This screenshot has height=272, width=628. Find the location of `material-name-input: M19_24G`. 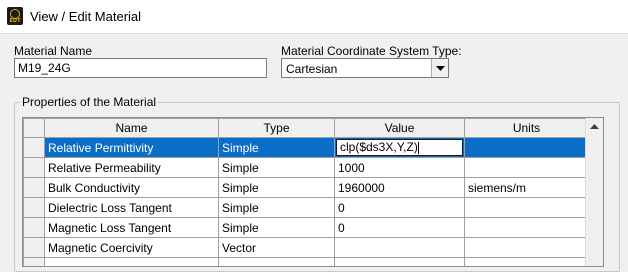

material-name-input: M19_24G is located at coordinates (140, 68).